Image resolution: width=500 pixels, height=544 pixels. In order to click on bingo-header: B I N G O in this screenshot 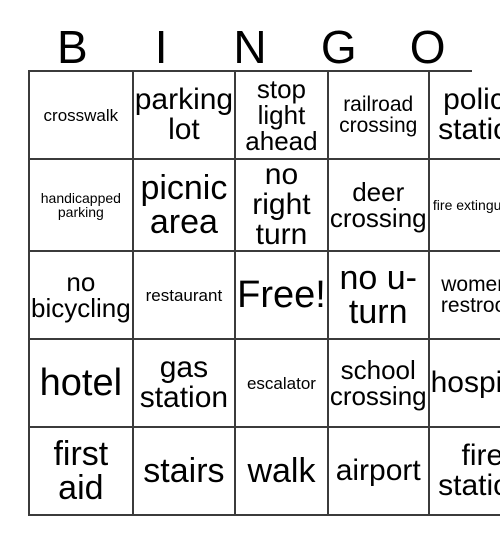, I will do `click(250, 41)`.